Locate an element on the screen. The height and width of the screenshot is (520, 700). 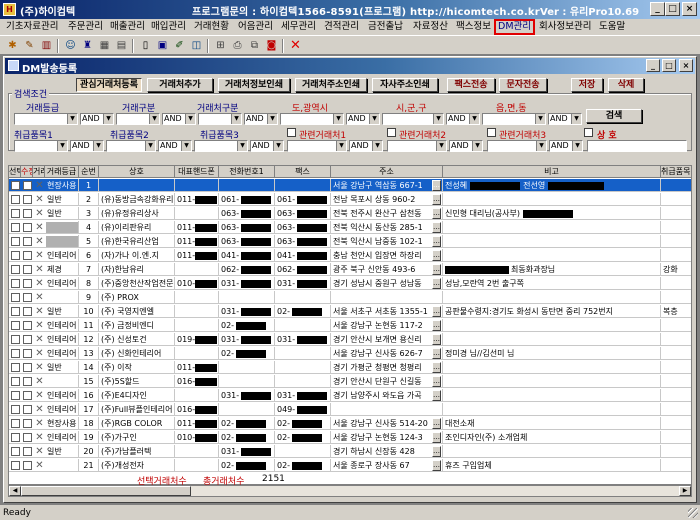
column-header: 수정 is located at coordinates (27, 172).